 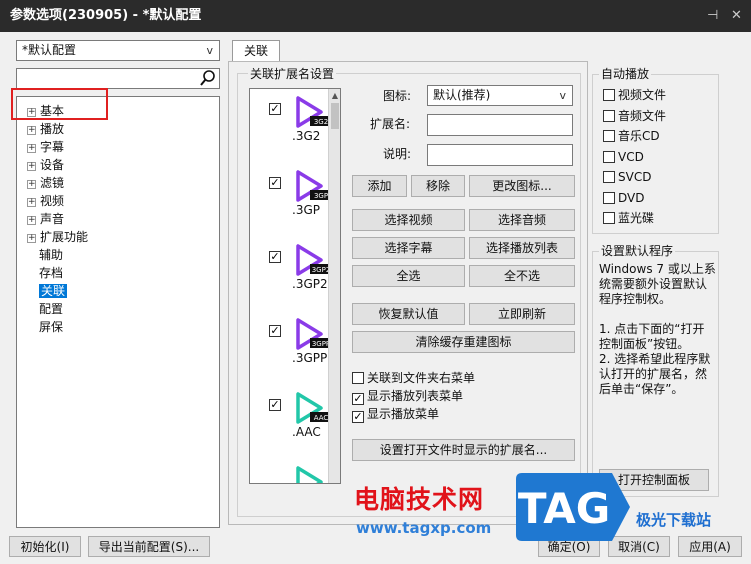 What do you see at coordinates (712, 16) in the screenshot?
I see `pin-icon: ⊣` at bounding box center [712, 16].